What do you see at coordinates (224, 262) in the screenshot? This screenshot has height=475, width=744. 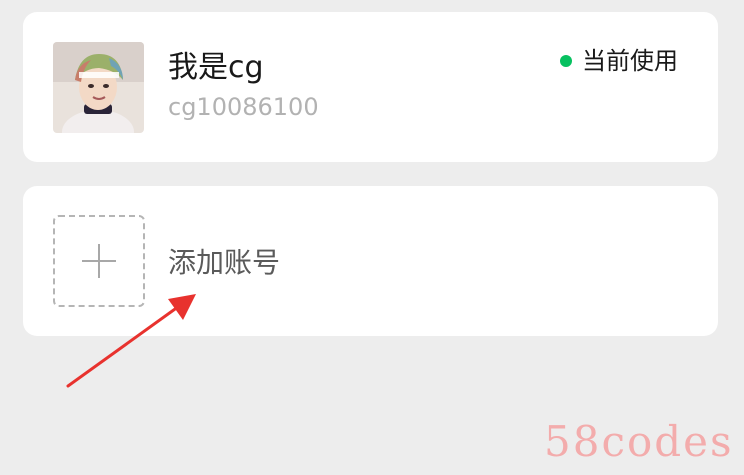 I see `add-account-label: 添加账号` at bounding box center [224, 262].